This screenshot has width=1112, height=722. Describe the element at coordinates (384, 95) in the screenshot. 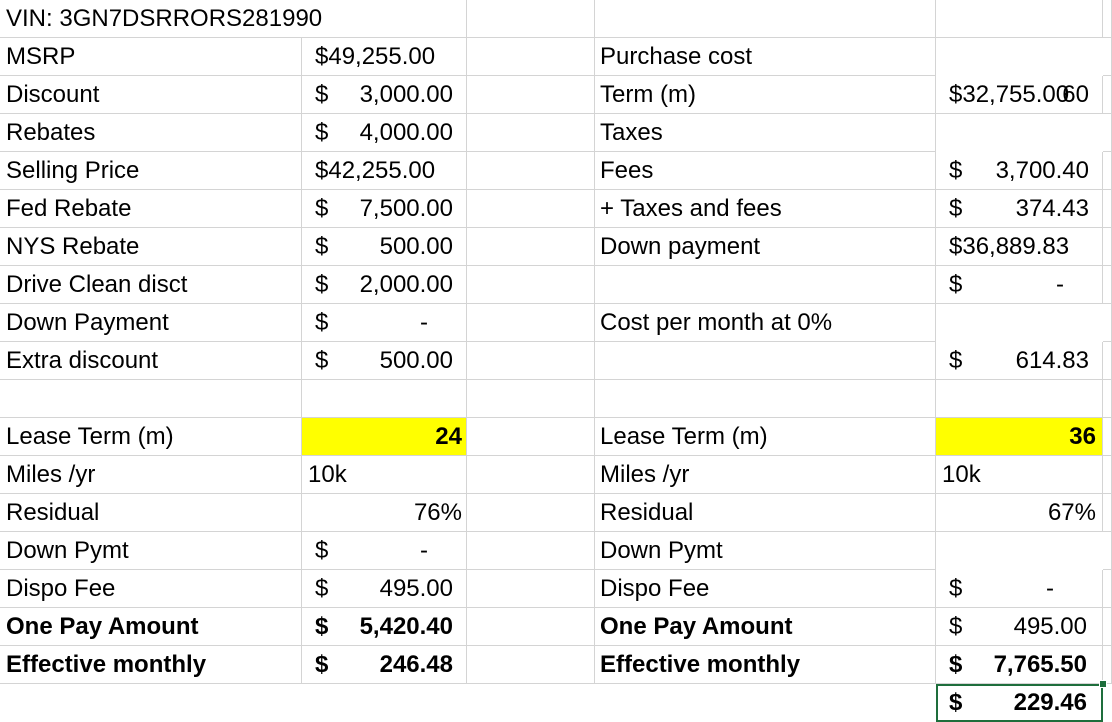

I see `discount-value: $3,000.00` at that location.